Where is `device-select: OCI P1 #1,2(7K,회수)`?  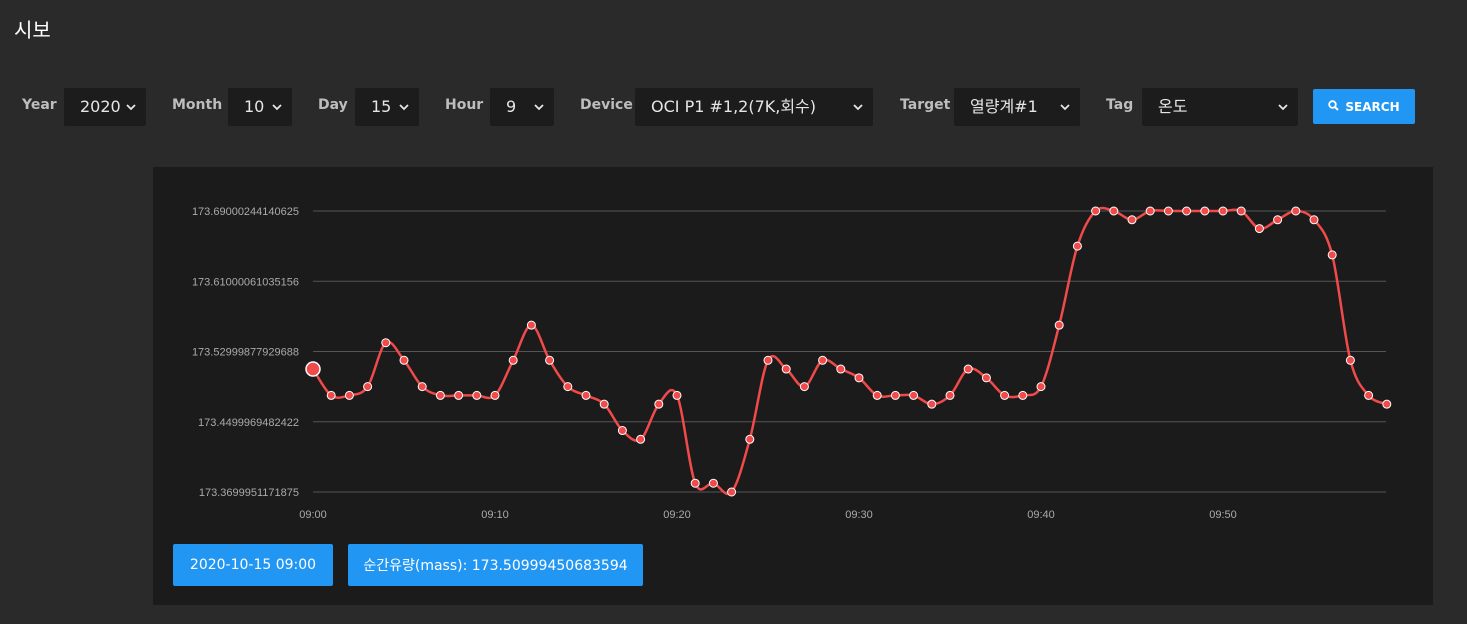
device-select: OCI P1 #1,2(7K,회수) is located at coordinates (754, 107).